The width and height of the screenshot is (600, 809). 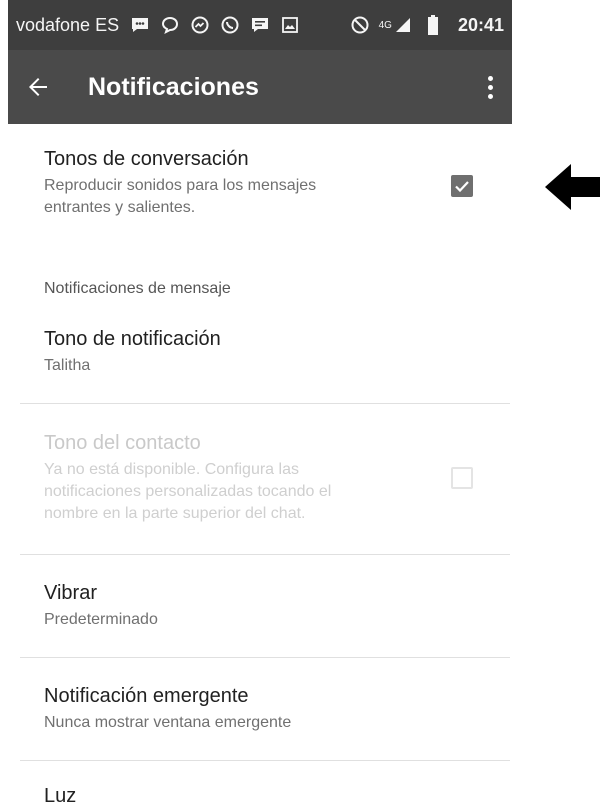 What do you see at coordinates (146, 696) in the screenshot?
I see `setting-title: Notificación emergente` at bounding box center [146, 696].